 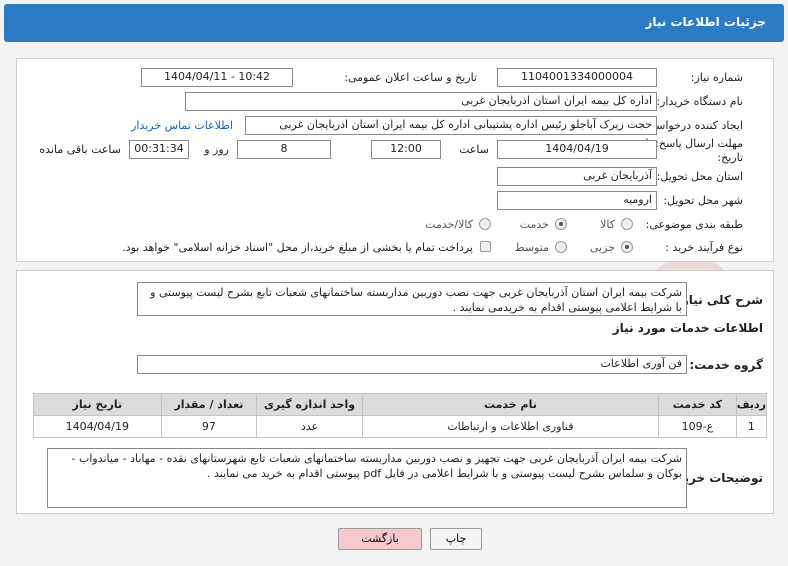 What do you see at coordinates (380, 539) in the screenshot?
I see `back-button: بازگشت` at bounding box center [380, 539].